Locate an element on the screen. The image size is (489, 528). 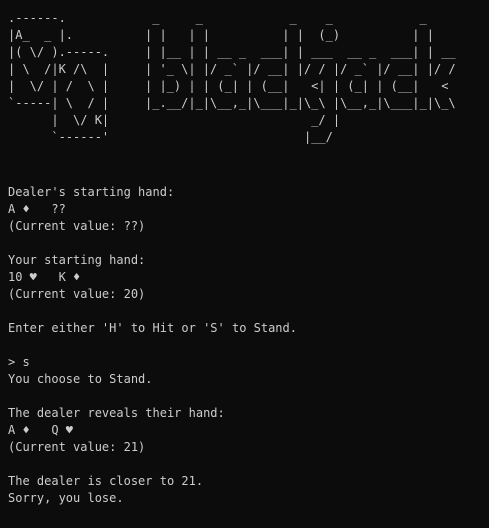
choice-message: You choose to Stand. is located at coordinates (80, 379).